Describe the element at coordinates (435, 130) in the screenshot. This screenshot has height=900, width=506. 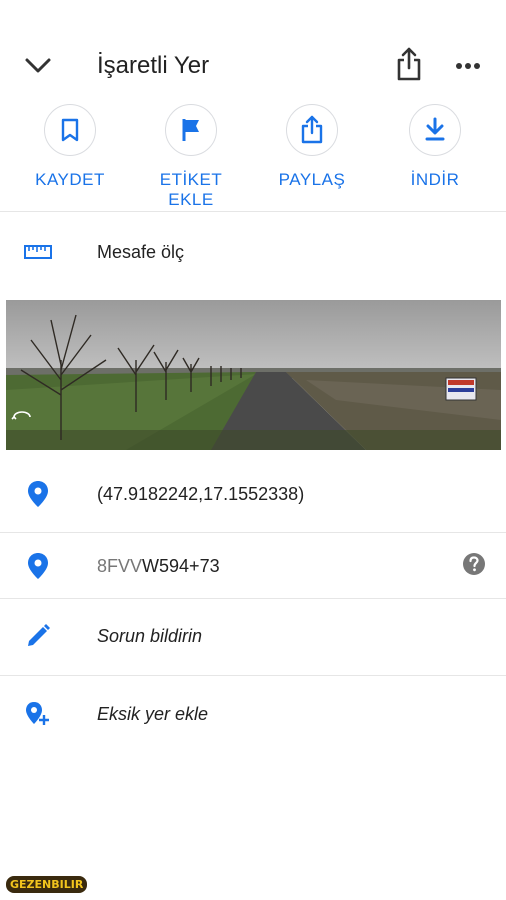
I see `download-icon` at that location.